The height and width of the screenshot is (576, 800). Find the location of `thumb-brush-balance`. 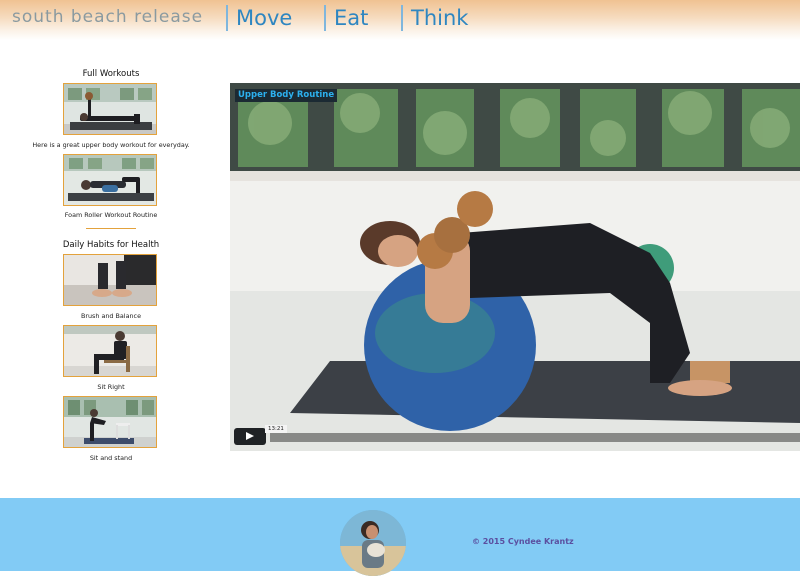

thumb-brush-balance is located at coordinates (110, 280).